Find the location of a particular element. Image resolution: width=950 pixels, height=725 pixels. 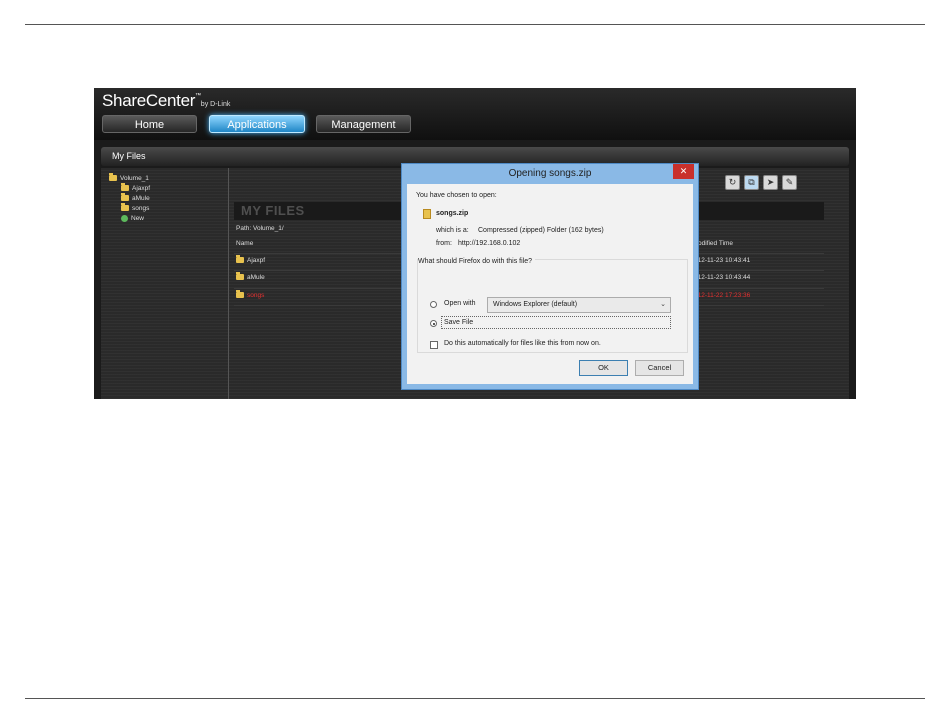

file-type-label: which is a: is located at coordinates (452, 230).